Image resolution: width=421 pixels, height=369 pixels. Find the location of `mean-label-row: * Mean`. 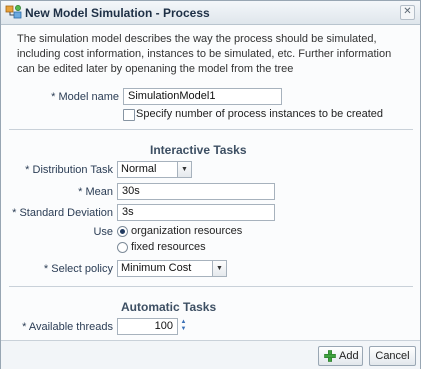

mean-label-row: * Mean is located at coordinates (67, 192).